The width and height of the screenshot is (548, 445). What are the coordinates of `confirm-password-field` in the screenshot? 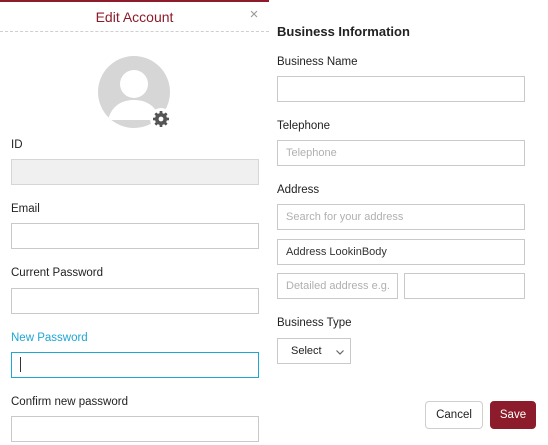 It's located at (135, 429).